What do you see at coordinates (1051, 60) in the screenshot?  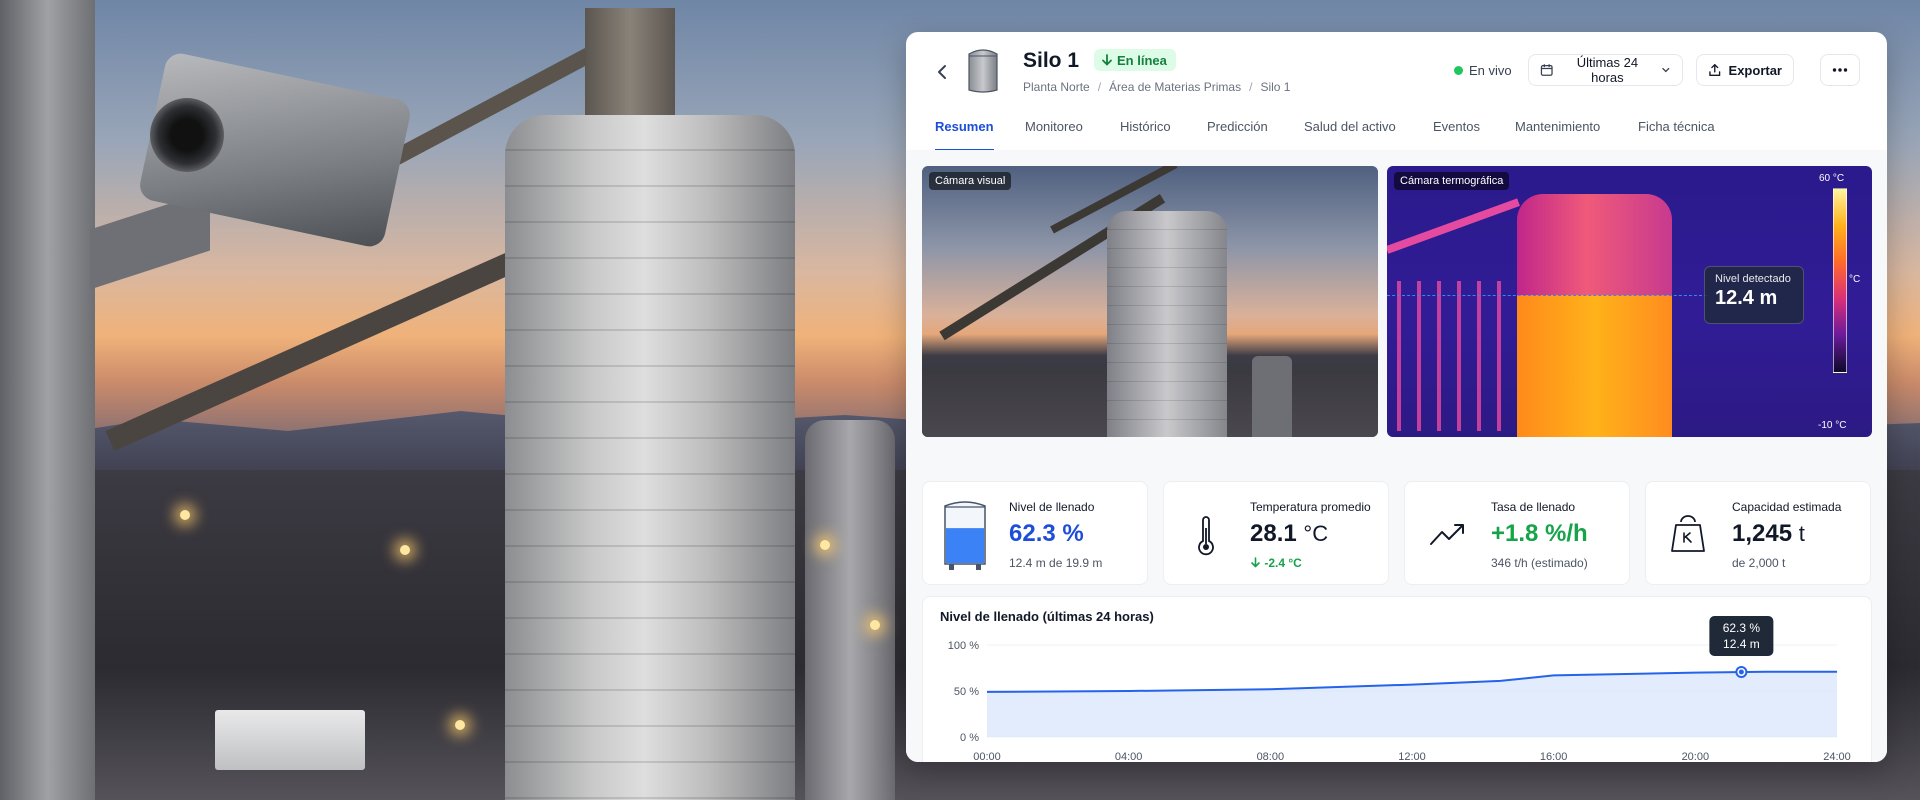 I see `page-title: Silo 1` at bounding box center [1051, 60].